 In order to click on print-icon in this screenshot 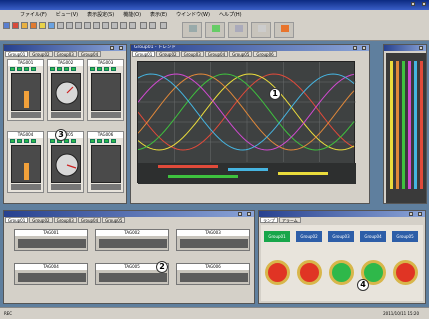, I will do `click(33, 25)`.